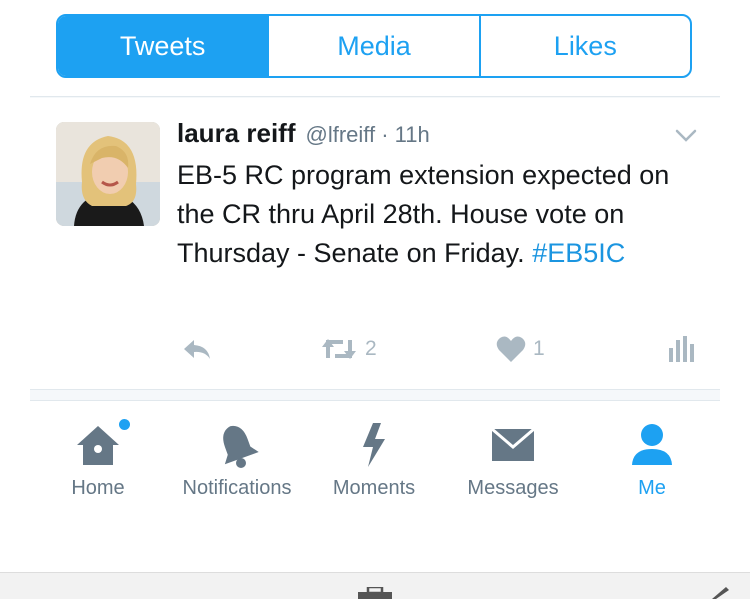 The width and height of the screenshot is (750, 599). I want to click on tab-home-label: Home, so click(98, 488).